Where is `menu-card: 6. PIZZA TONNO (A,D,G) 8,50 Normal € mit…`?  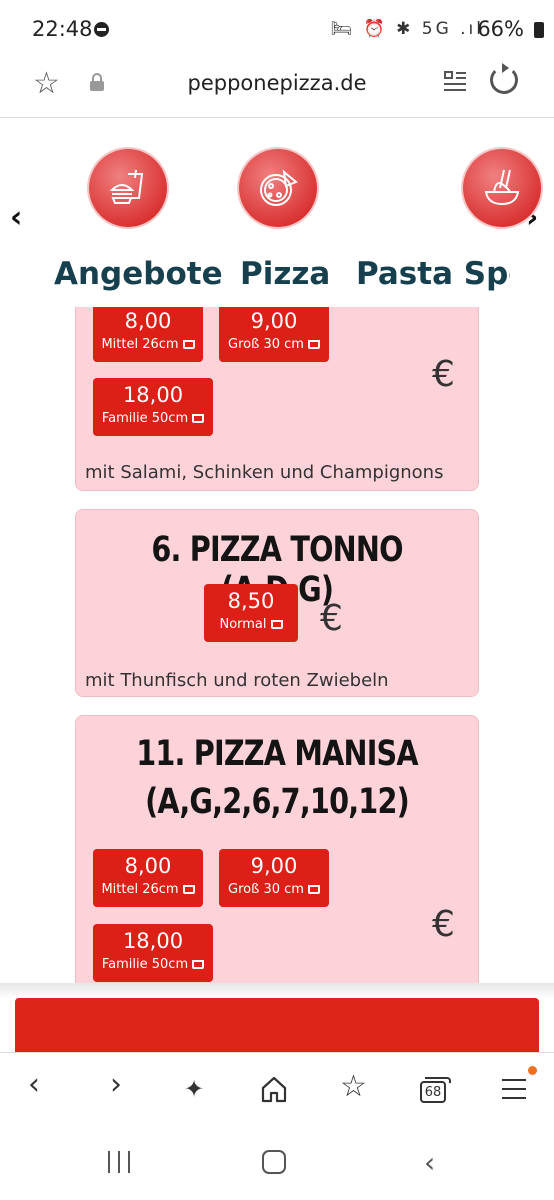
menu-card: 6. PIZZA TONNO (A,D,G) 8,50 Normal € mit… is located at coordinates (277, 603).